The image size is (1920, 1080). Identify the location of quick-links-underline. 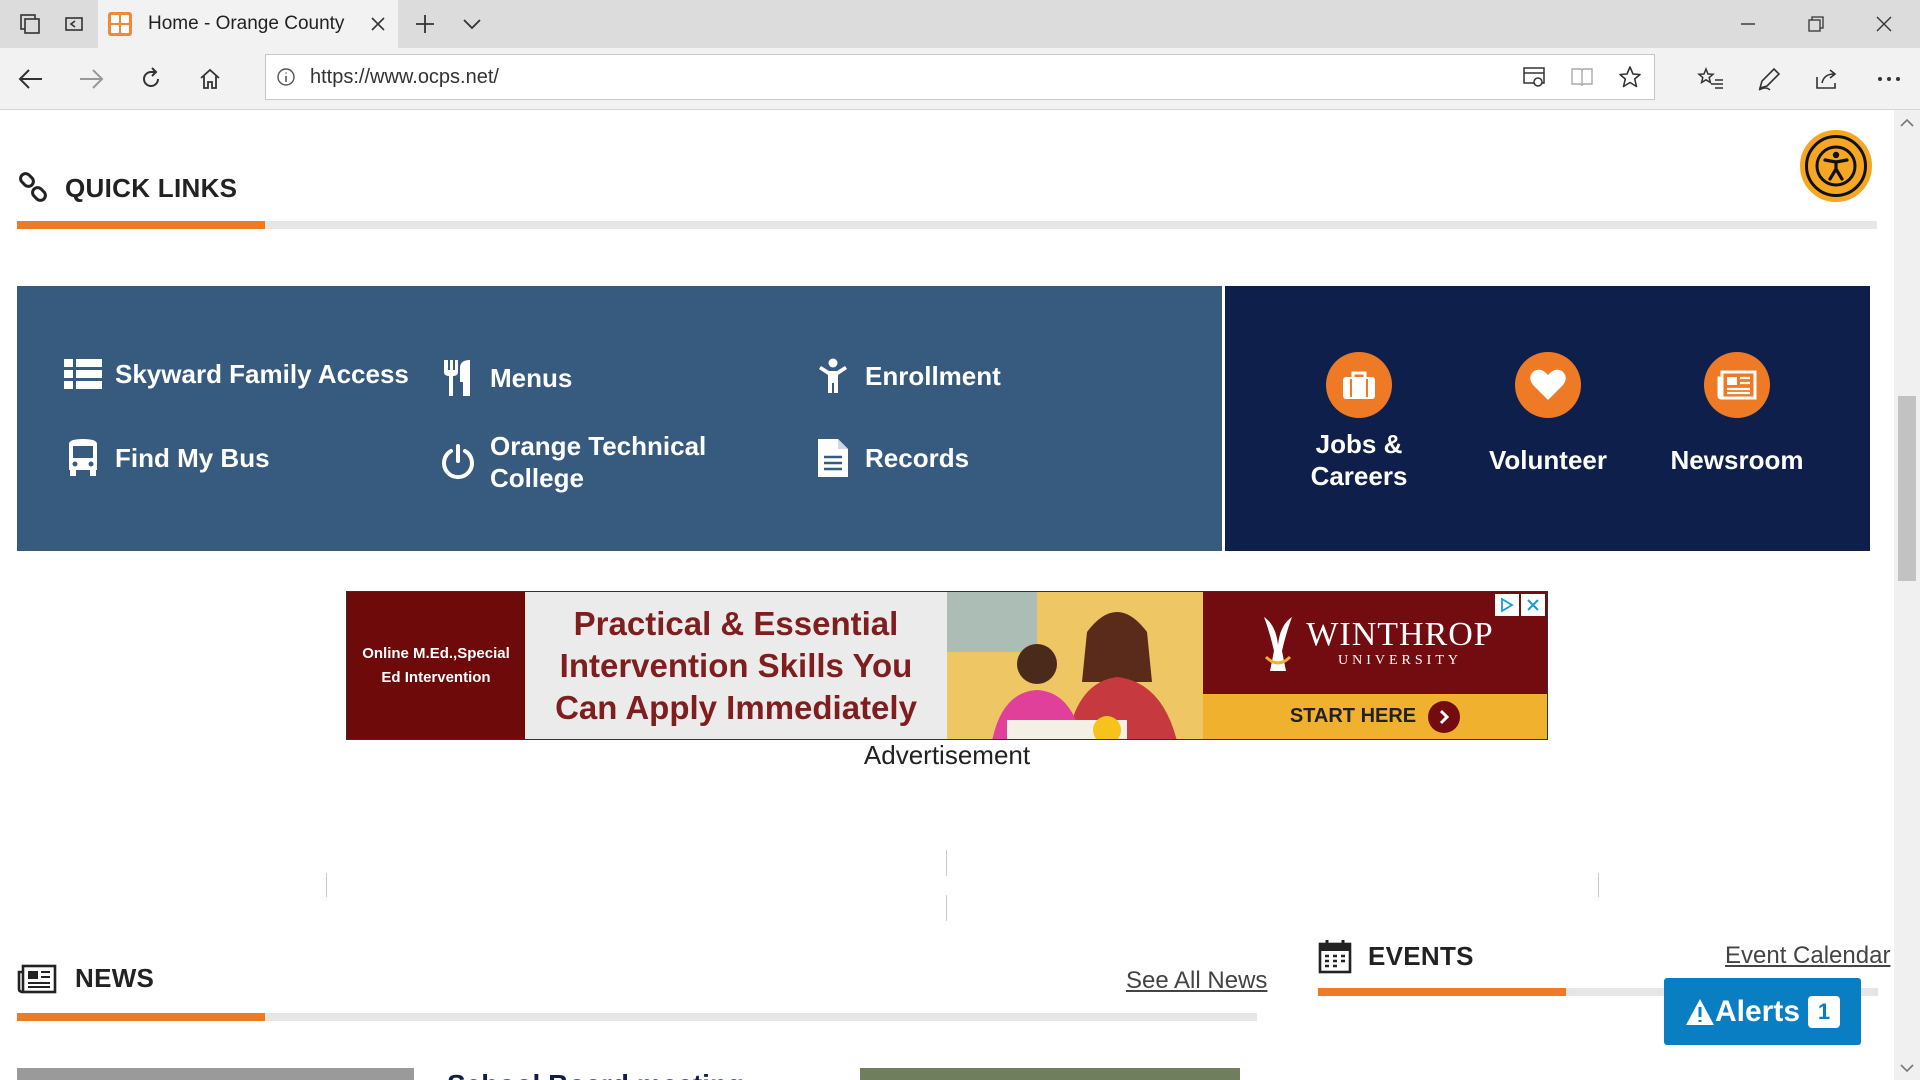
(947, 225).